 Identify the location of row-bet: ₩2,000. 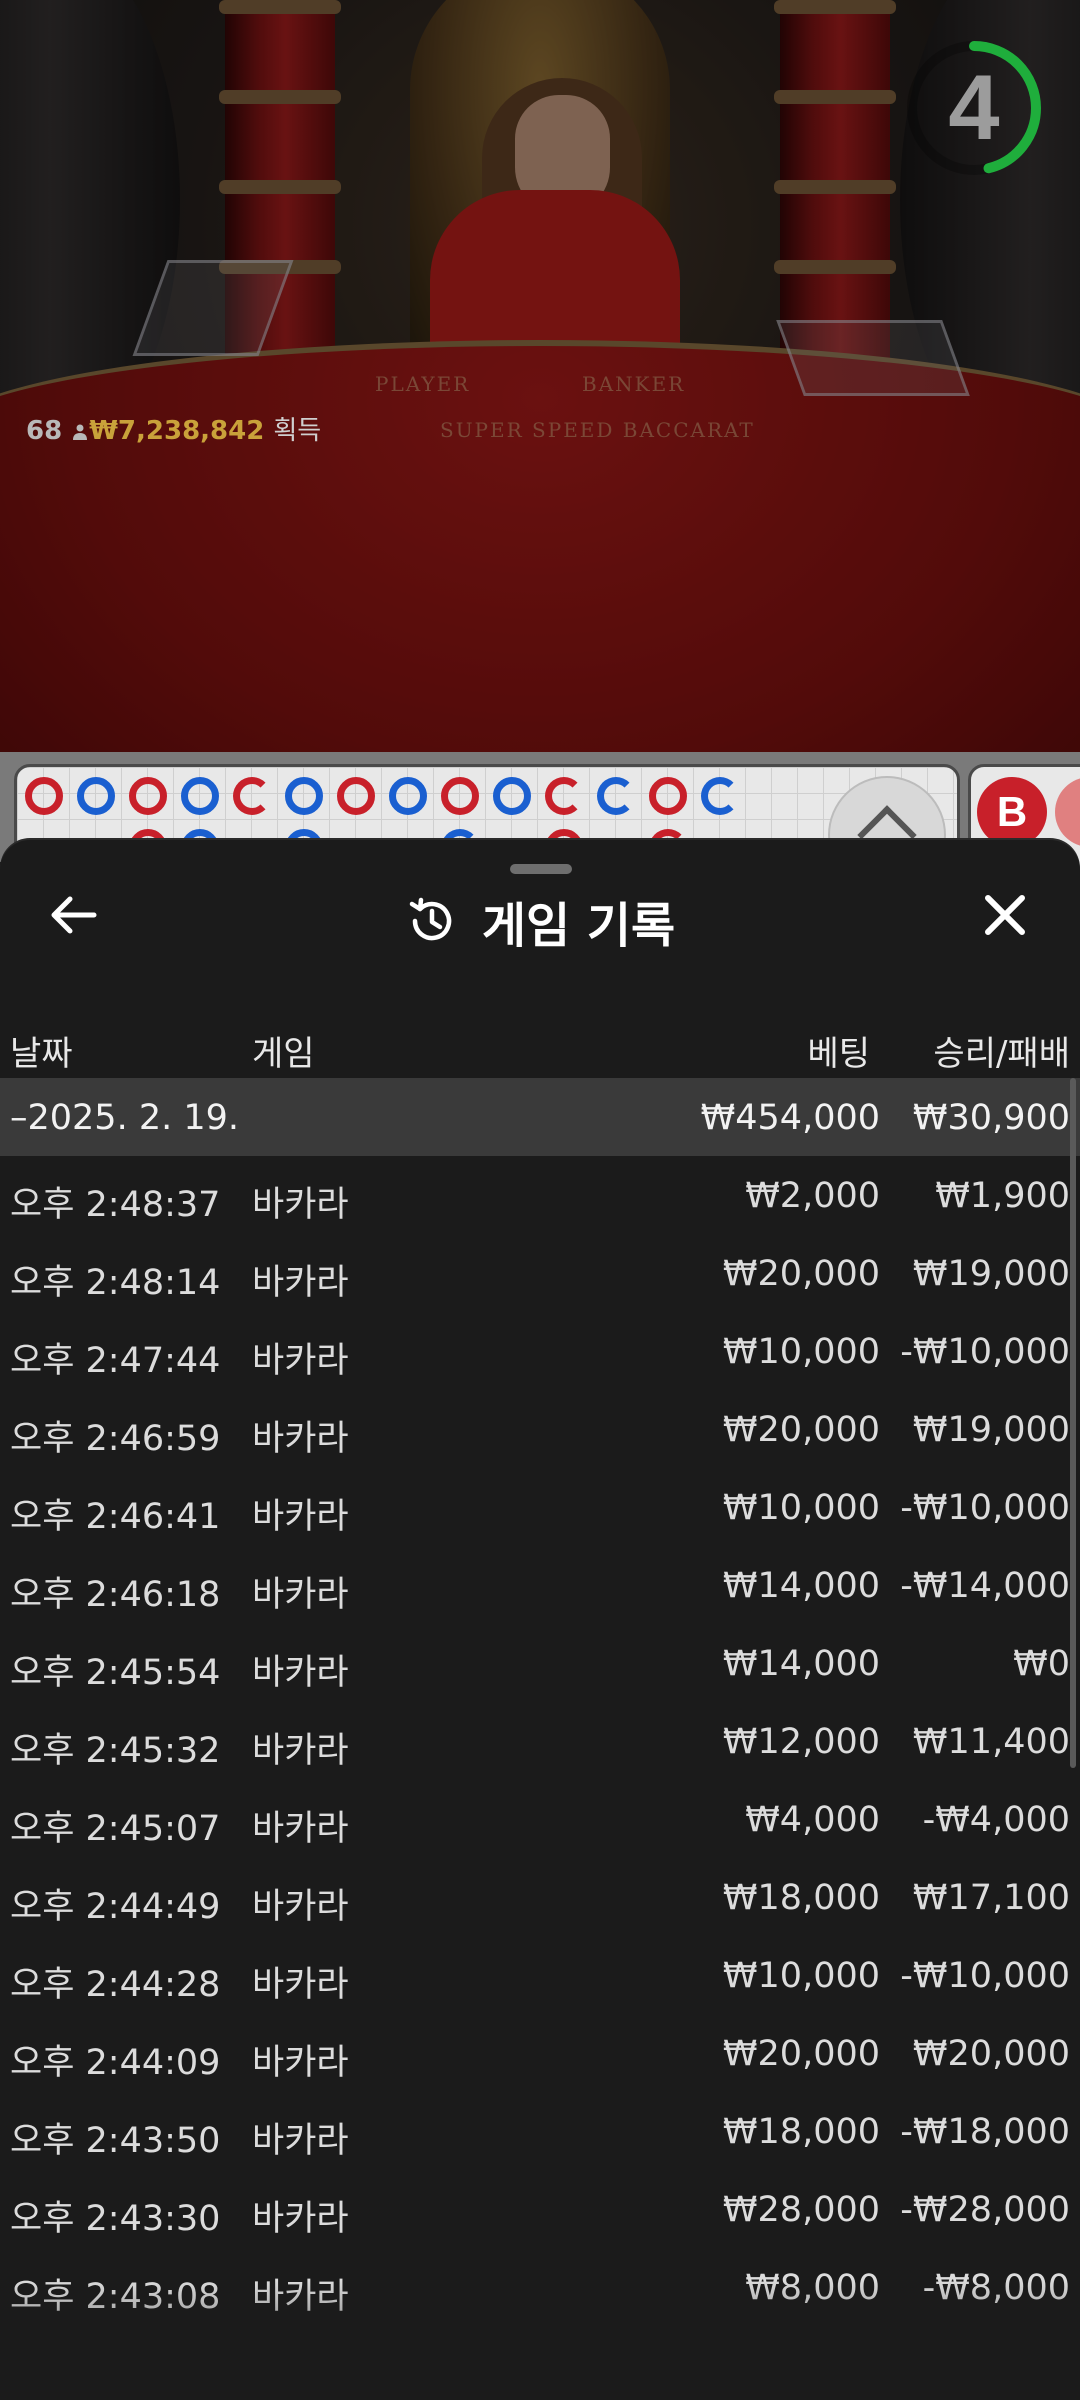
(812, 1196).